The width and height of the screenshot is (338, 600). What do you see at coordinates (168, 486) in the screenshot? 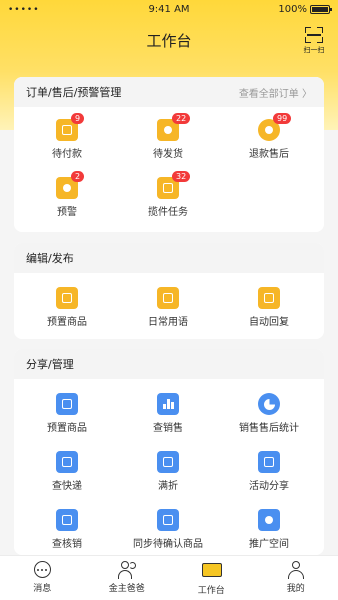
I see `share-item-label: 满折` at bounding box center [168, 486].